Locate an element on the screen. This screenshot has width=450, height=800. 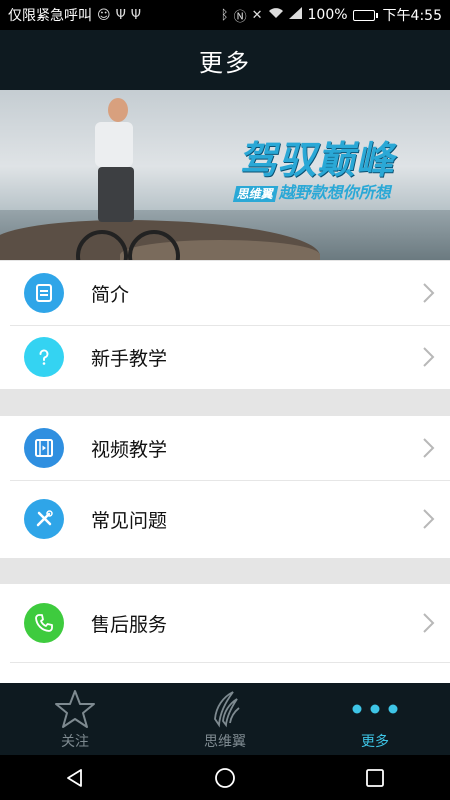
banner-rider-legs is located at coordinates (116, 194).